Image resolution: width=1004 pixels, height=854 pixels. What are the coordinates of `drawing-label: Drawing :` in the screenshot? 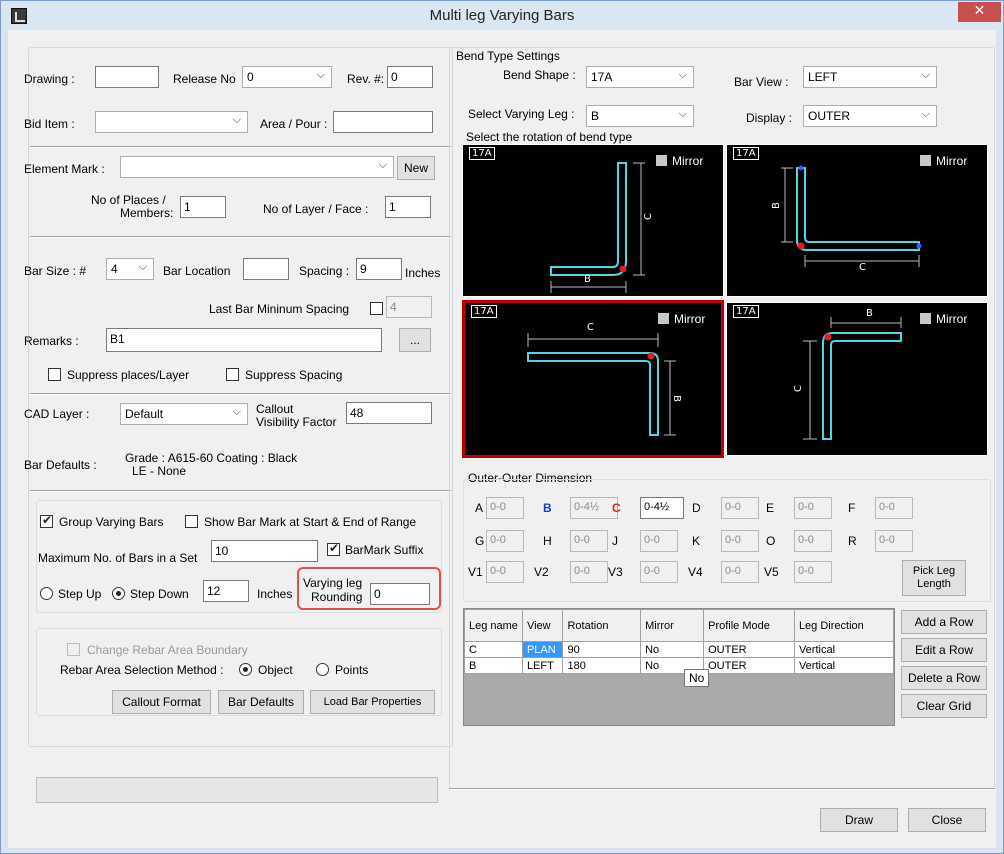 It's located at (49, 79).